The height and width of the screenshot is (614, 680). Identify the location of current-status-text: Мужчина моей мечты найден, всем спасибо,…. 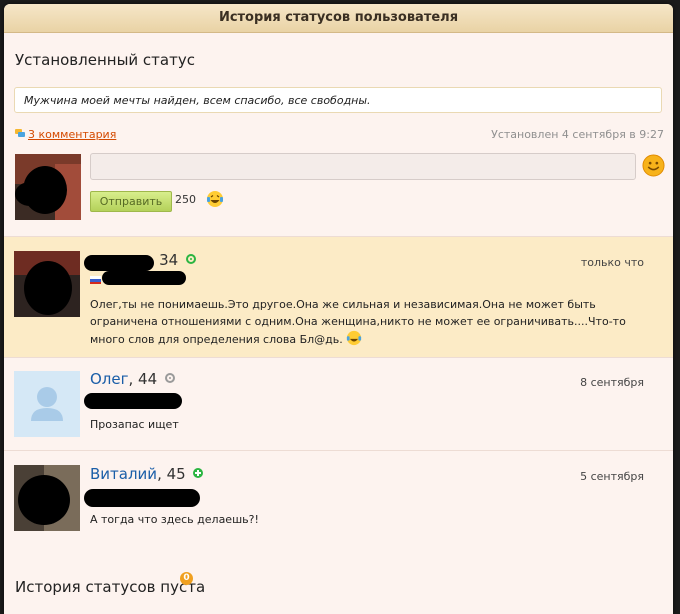
(338, 100).